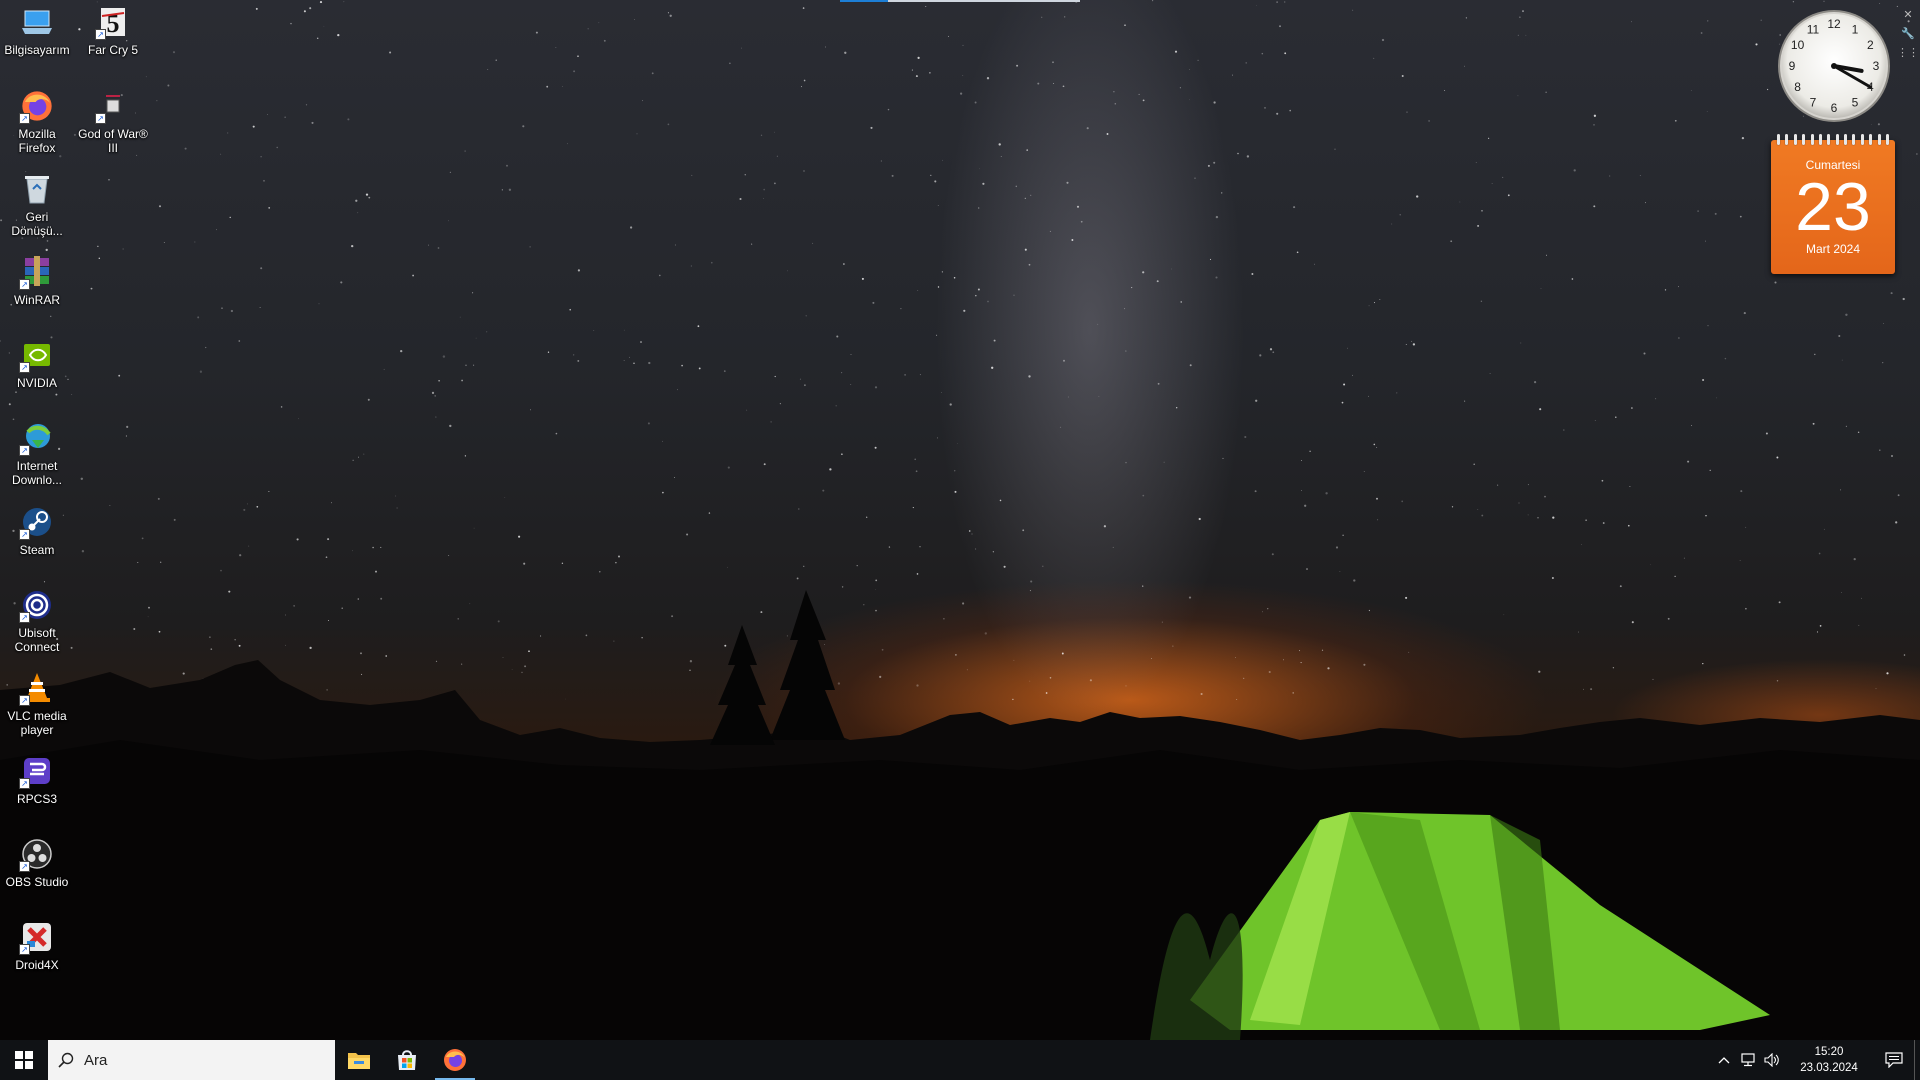 The width and height of the screenshot is (1920, 1080). I want to click on show-desktop-button, so click(1917, 1060).